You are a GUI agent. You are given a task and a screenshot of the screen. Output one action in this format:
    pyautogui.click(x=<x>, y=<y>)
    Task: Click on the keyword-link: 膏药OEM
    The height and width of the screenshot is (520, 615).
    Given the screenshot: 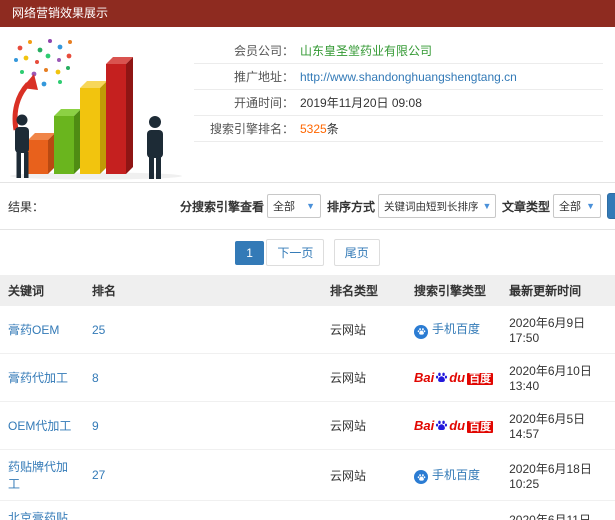 What is the action you would take?
    pyautogui.click(x=33, y=330)
    